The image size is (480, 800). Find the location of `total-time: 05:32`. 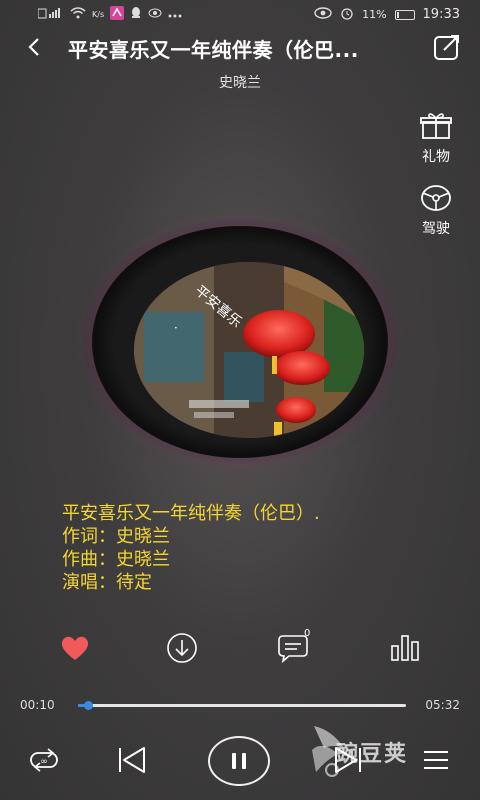

total-time: 05:32 is located at coordinates (442, 705).